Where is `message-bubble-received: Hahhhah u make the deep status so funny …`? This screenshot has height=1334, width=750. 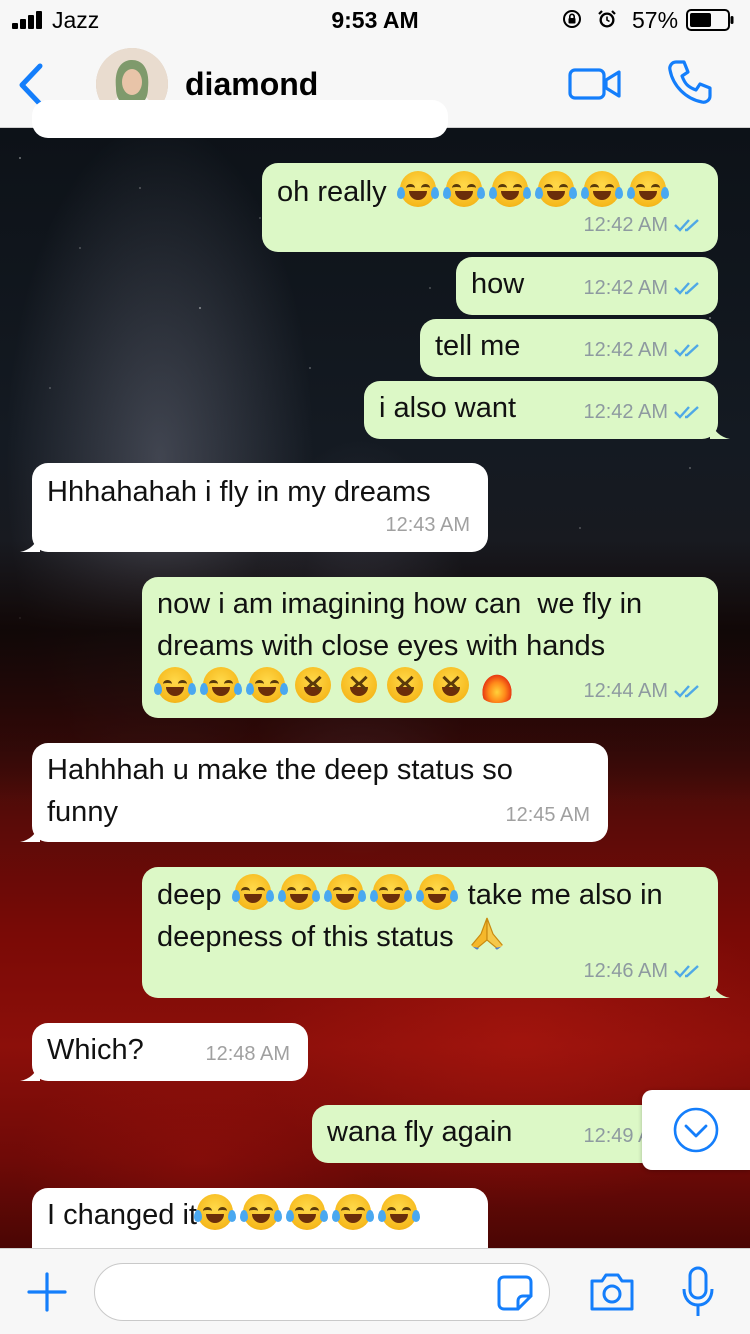 message-bubble-received: Hahhhah u make the deep status so funny … is located at coordinates (314, 792).